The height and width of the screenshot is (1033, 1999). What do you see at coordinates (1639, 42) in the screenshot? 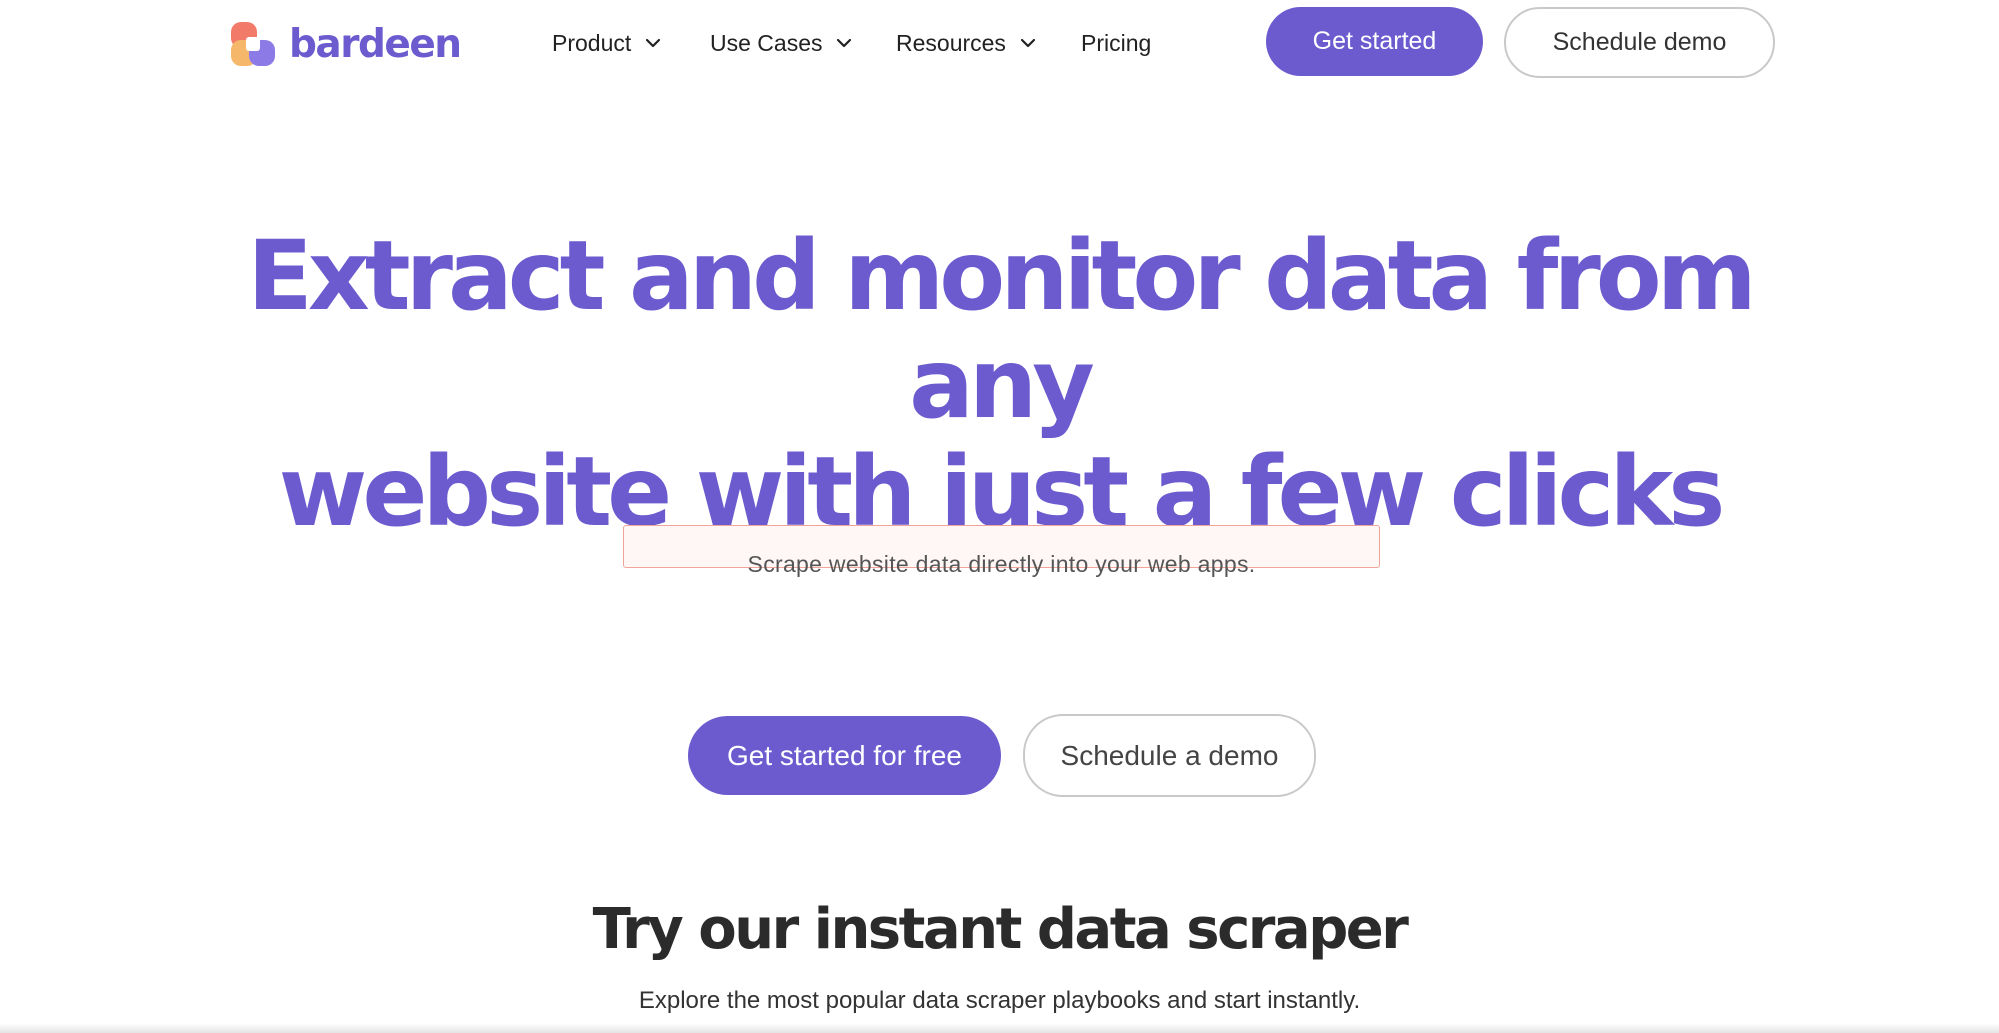
I see `header-schedule-demo-button: Schedule demo` at bounding box center [1639, 42].